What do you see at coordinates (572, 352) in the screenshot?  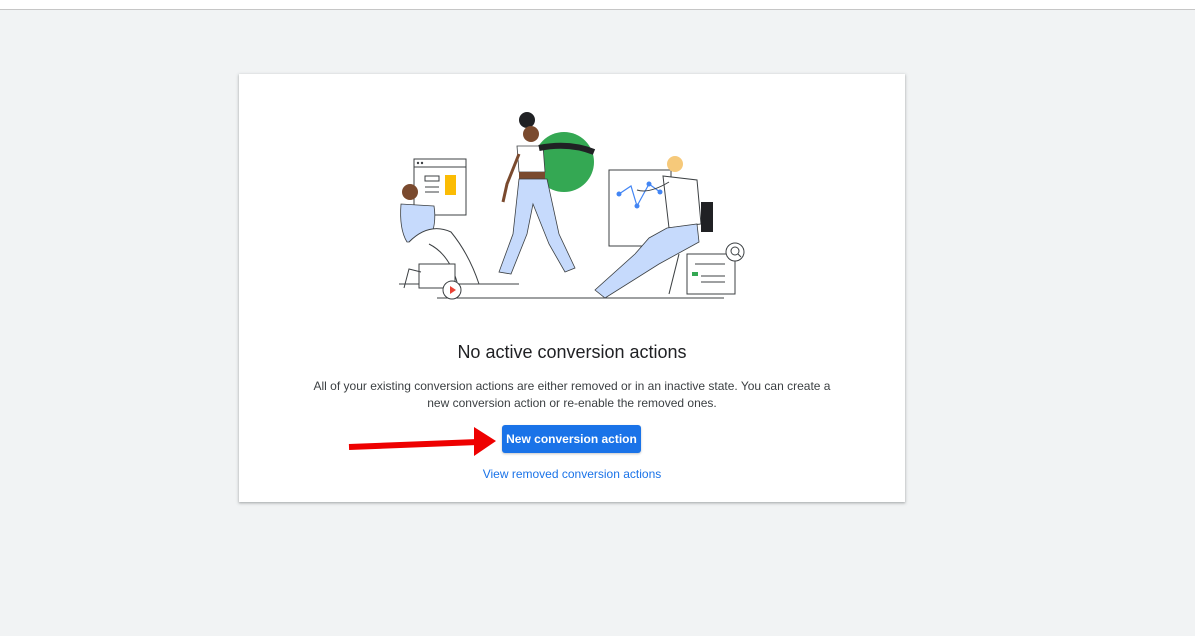 I see `empty-state-title: No active conversion actions` at bounding box center [572, 352].